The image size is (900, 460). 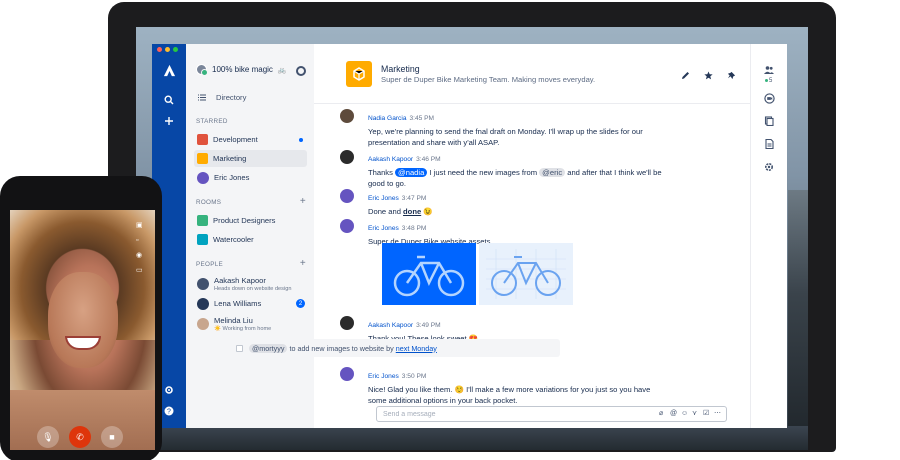 I want to click on settings-icon, so click(x=769, y=167).